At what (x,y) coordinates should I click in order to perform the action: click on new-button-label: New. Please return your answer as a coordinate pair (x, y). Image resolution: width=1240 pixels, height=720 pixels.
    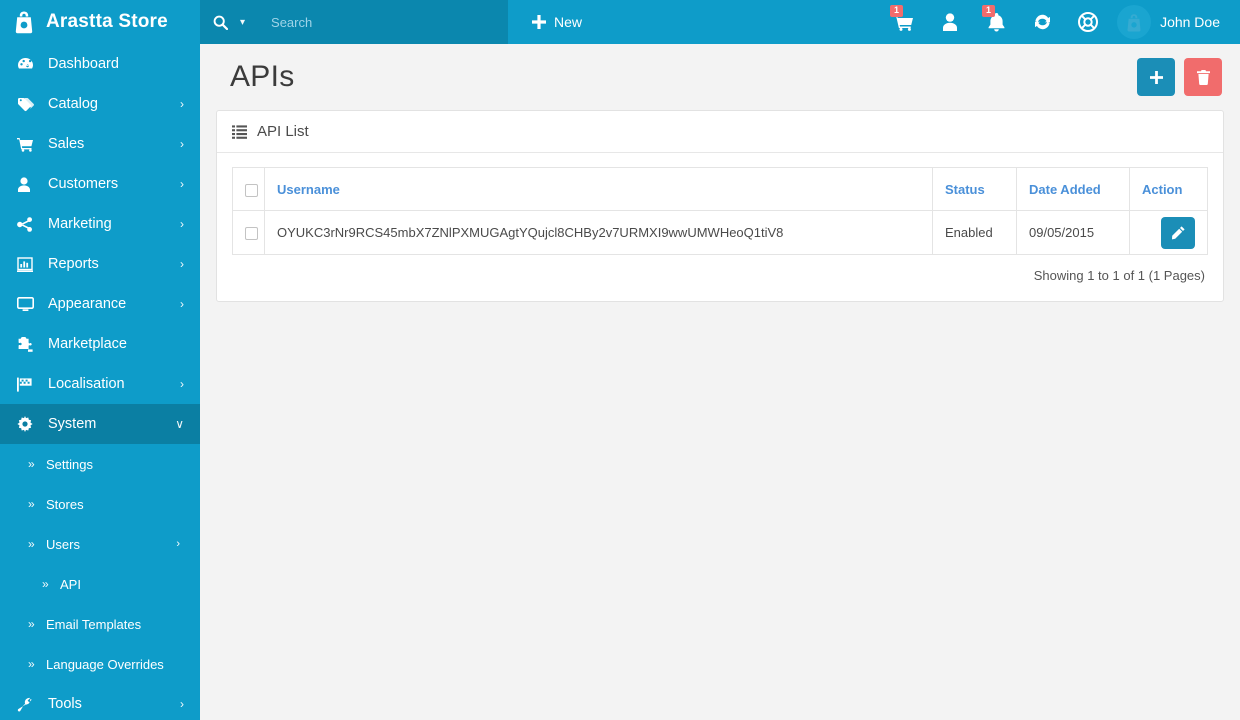
    Looking at the image, I should click on (568, 22).